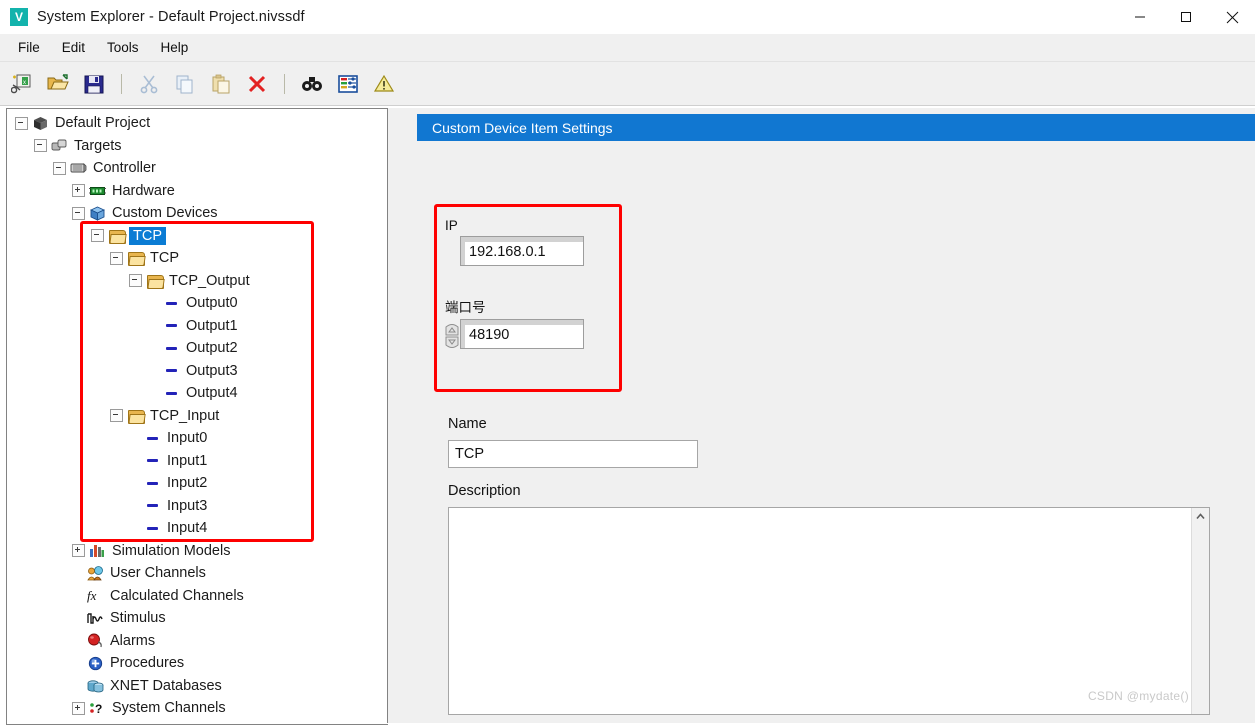  What do you see at coordinates (95, 641) in the screenshot?
I see `alarm-bell-icon` at bounding box center [95, 641].